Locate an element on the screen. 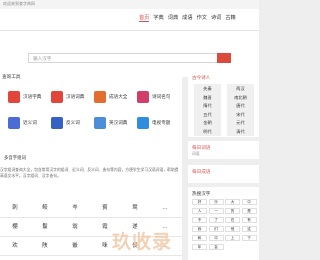 Image resolution: width=320 pixels, height=260 pixels. hot-tag: 我 is located at coordinates (199, 229).